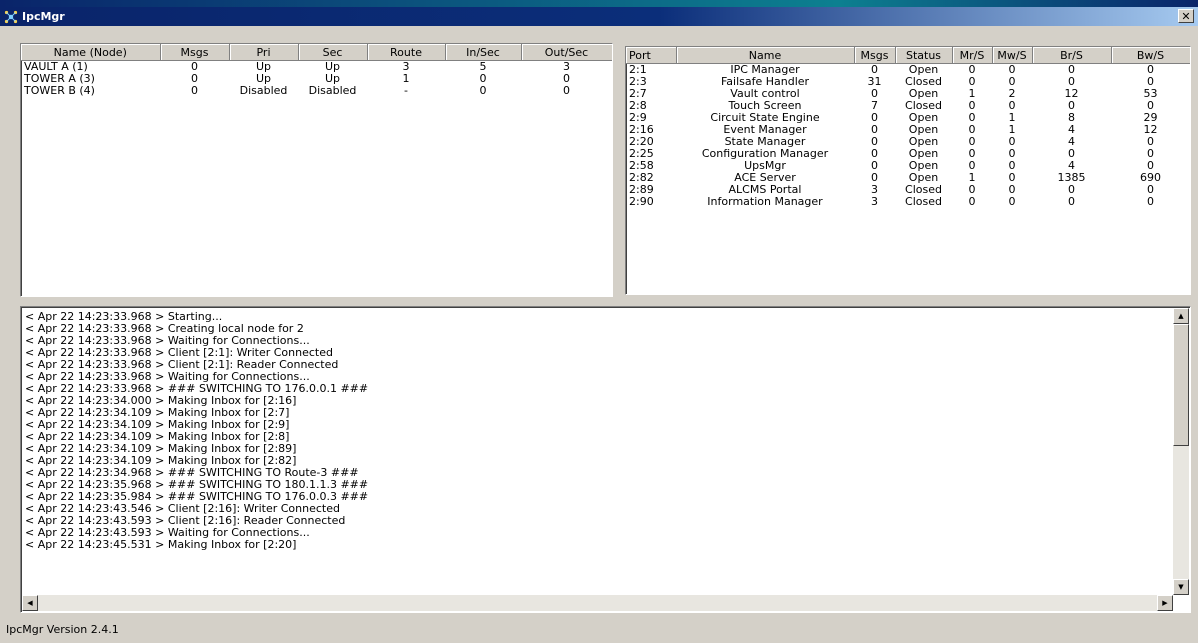 The height and width of the screenshot is (643, 1198). I want to click on ports-col-mws: Mw/S, so click(1012, 55).